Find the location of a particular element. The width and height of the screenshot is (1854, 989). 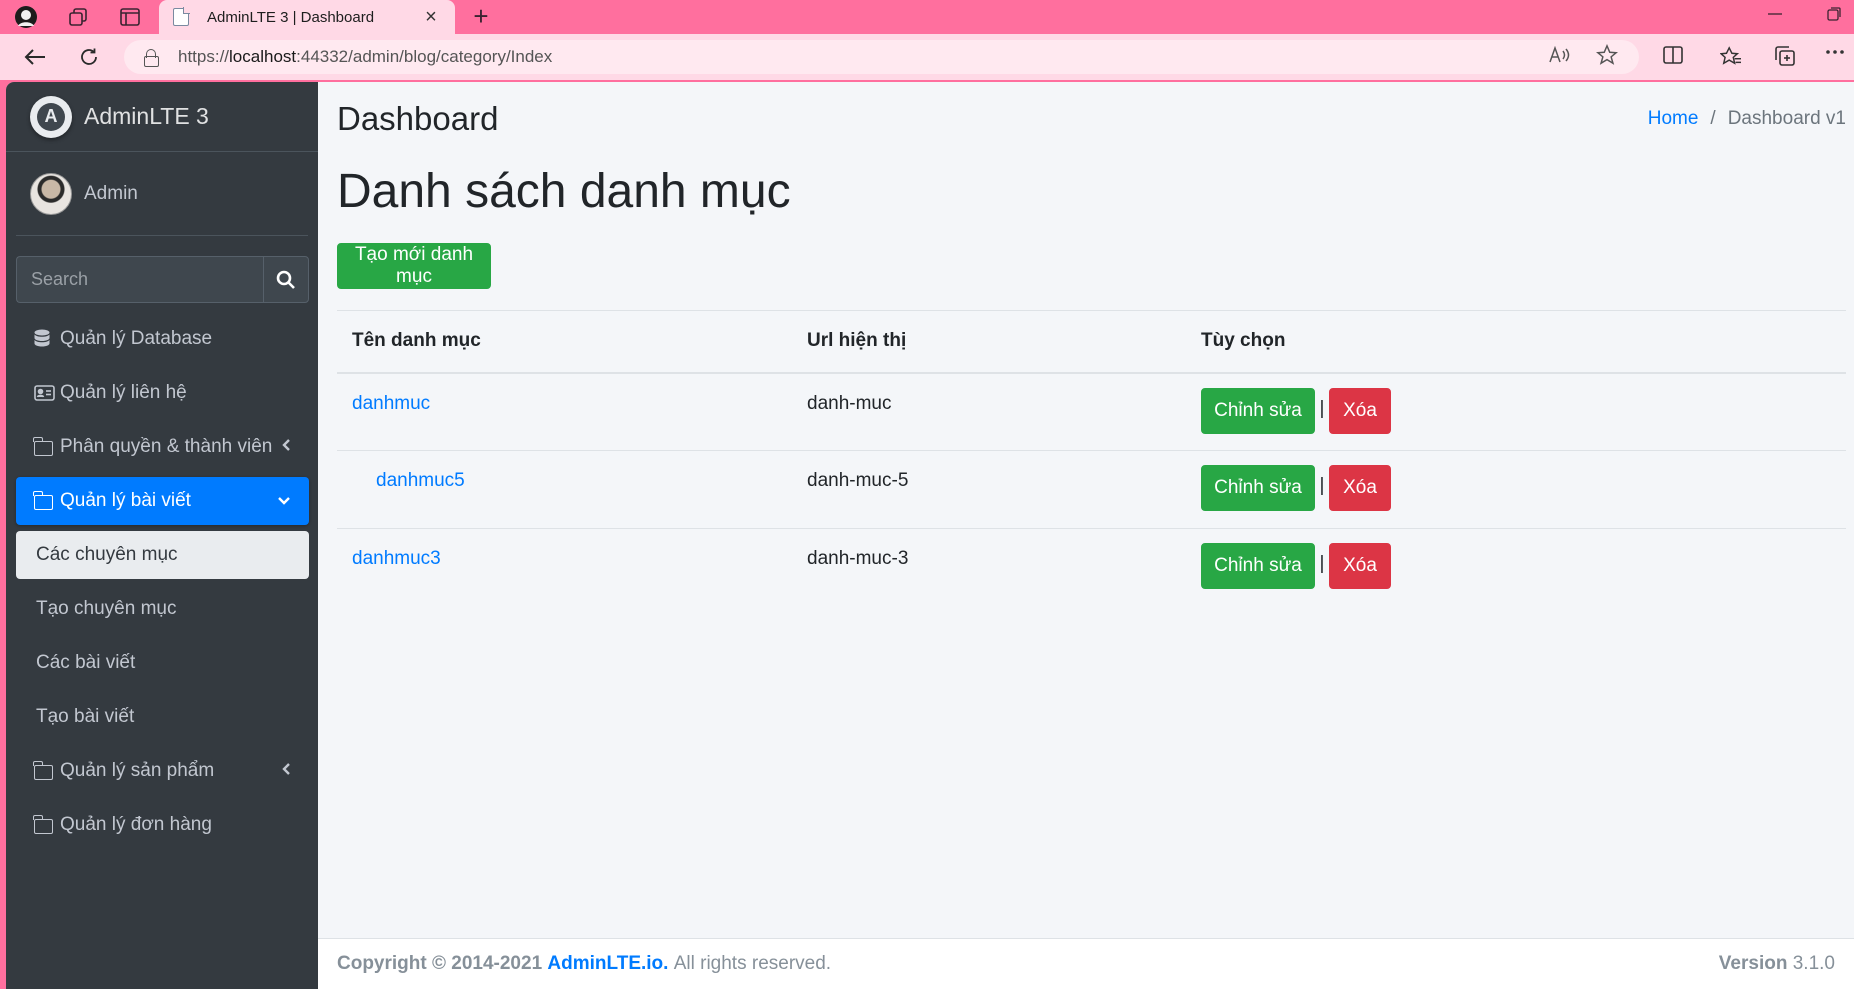

workspaces-icon is located at coordinates (78, 17).